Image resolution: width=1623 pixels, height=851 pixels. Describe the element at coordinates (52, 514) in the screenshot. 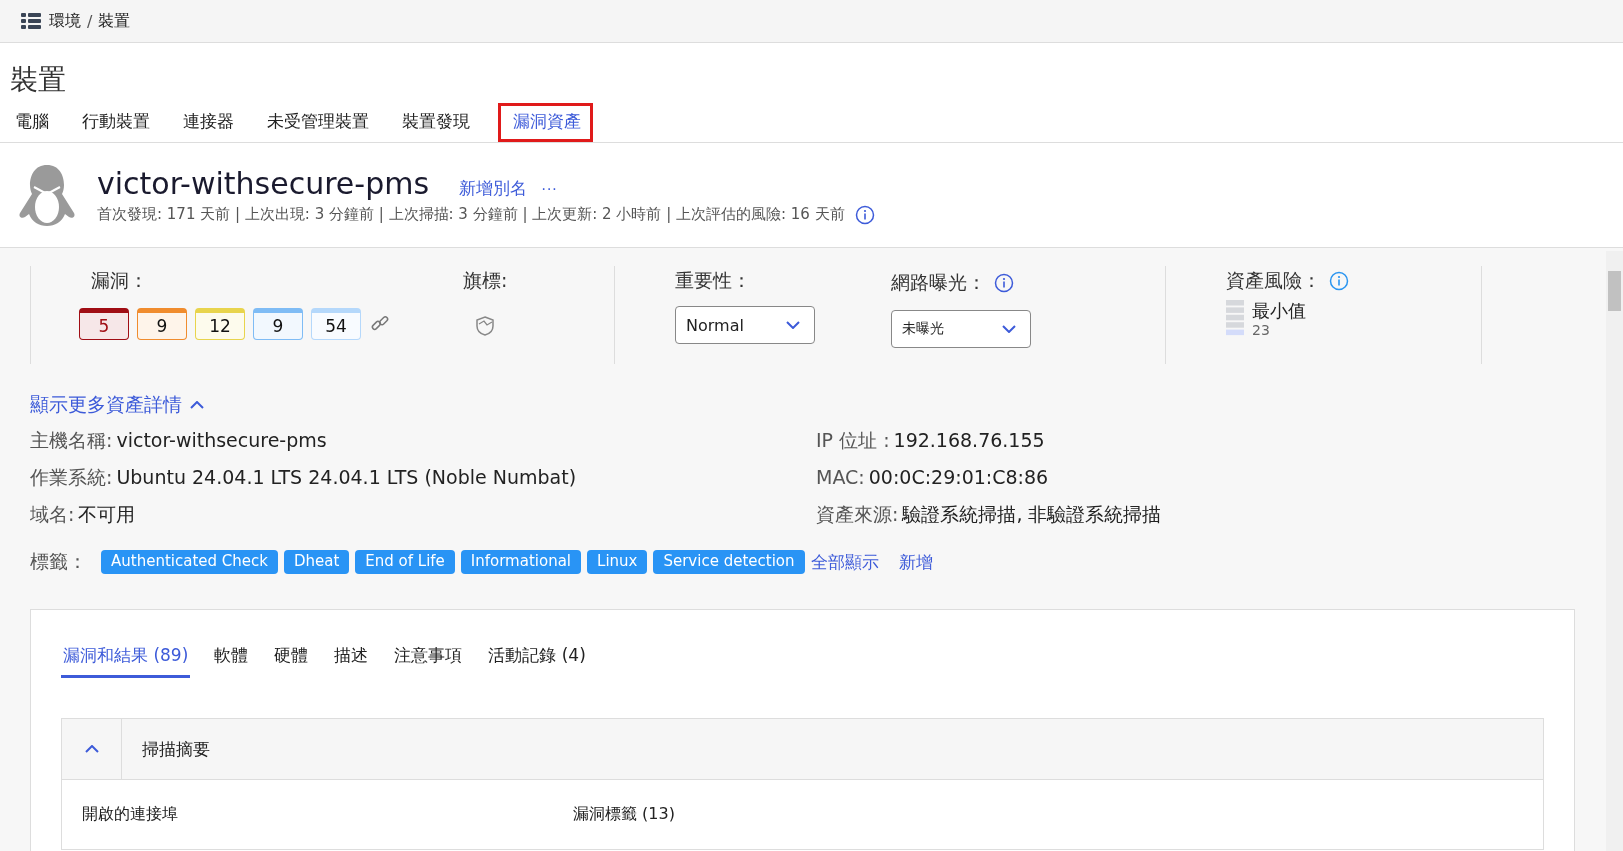

I see `field-label: 域名:` at that location.